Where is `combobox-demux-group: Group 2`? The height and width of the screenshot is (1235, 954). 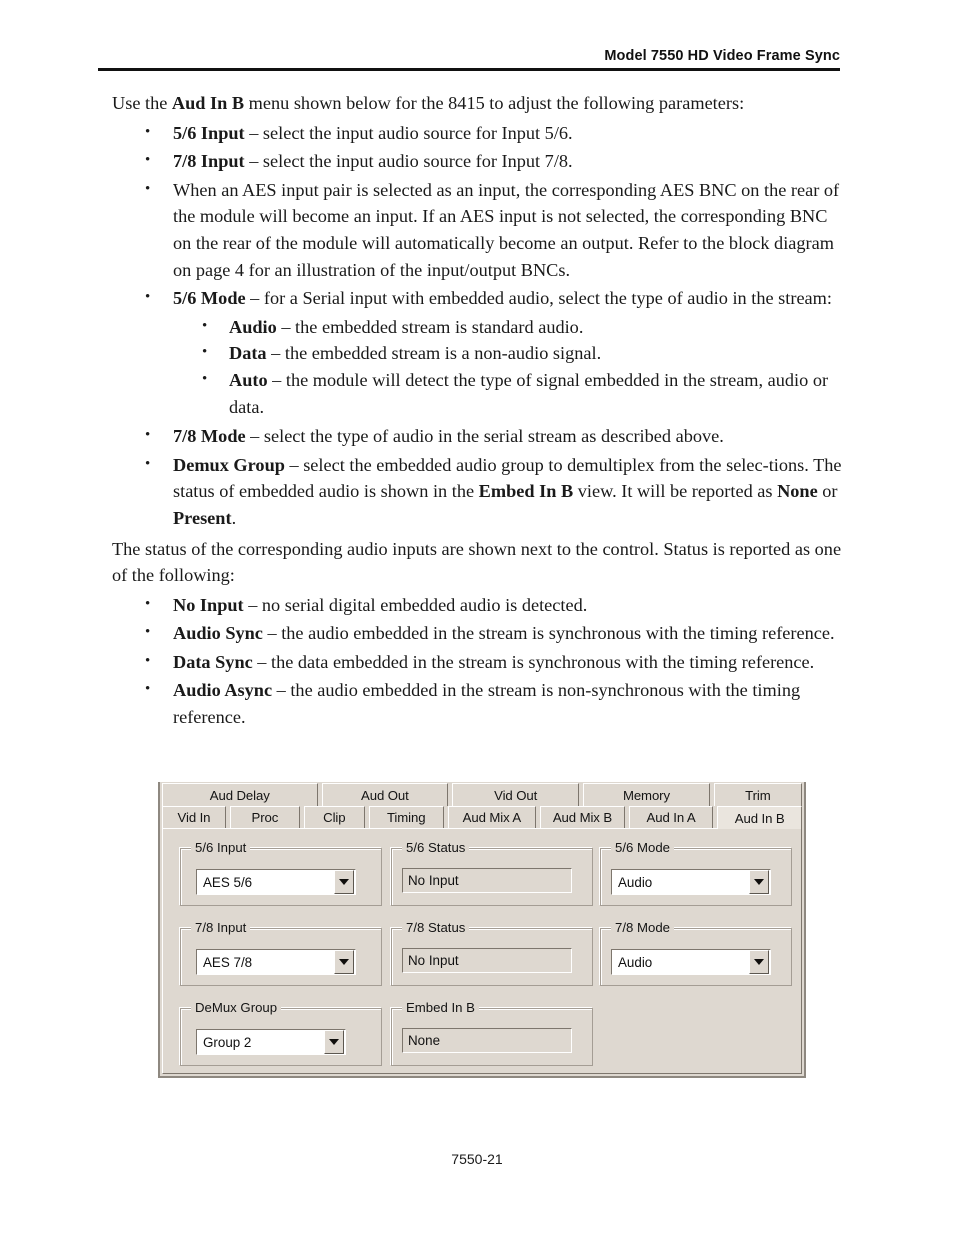 combobox-demux-group: Group 2 is located at coordinates (271, 1042).